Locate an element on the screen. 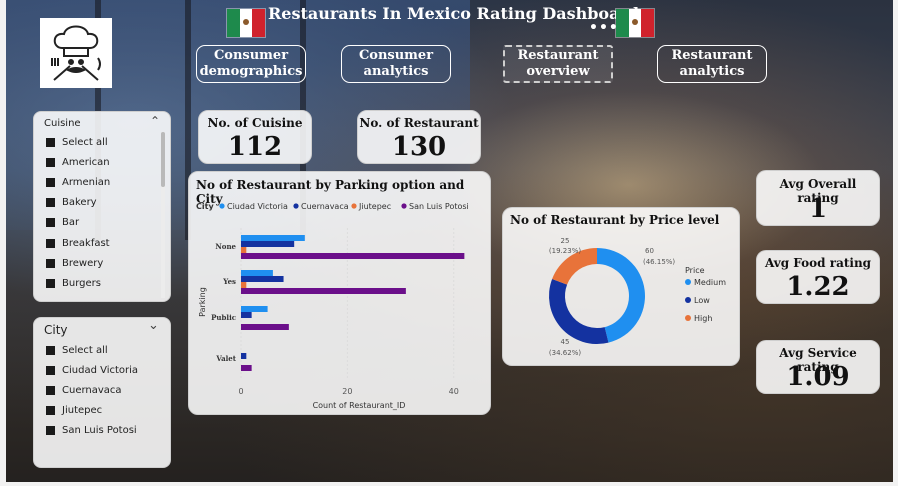 This screenshot has width=898, height=486. city-item: Cuernavaca is located at coordinates (84, 390).